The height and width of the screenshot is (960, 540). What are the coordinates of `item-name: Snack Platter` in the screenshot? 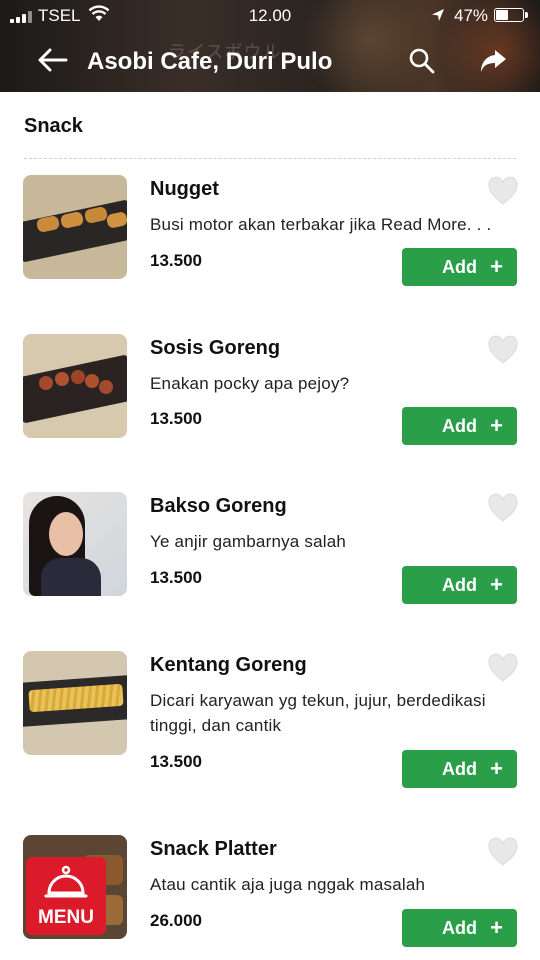 It's located at (213, 849).